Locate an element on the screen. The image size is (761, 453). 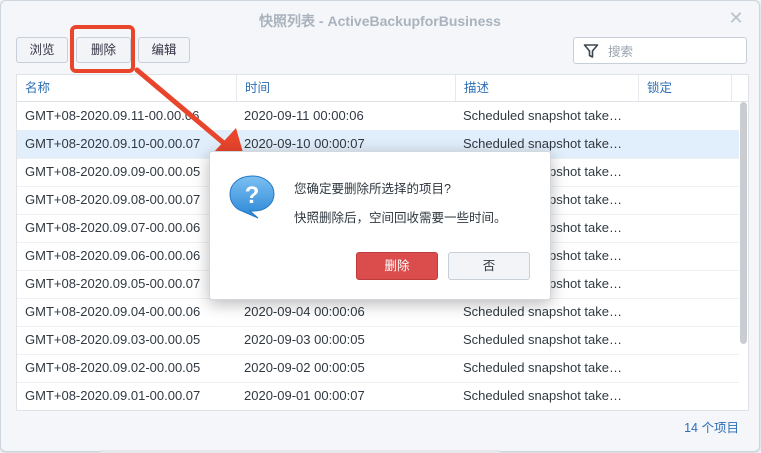
filter-icon is located at coordinates (591, 51).